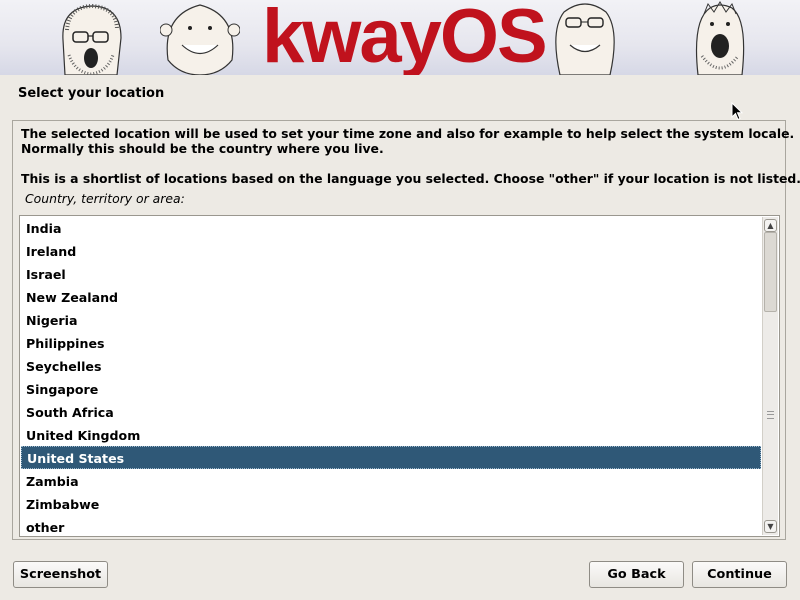  I want to click on list-item: South Africa, so click(391, 411).